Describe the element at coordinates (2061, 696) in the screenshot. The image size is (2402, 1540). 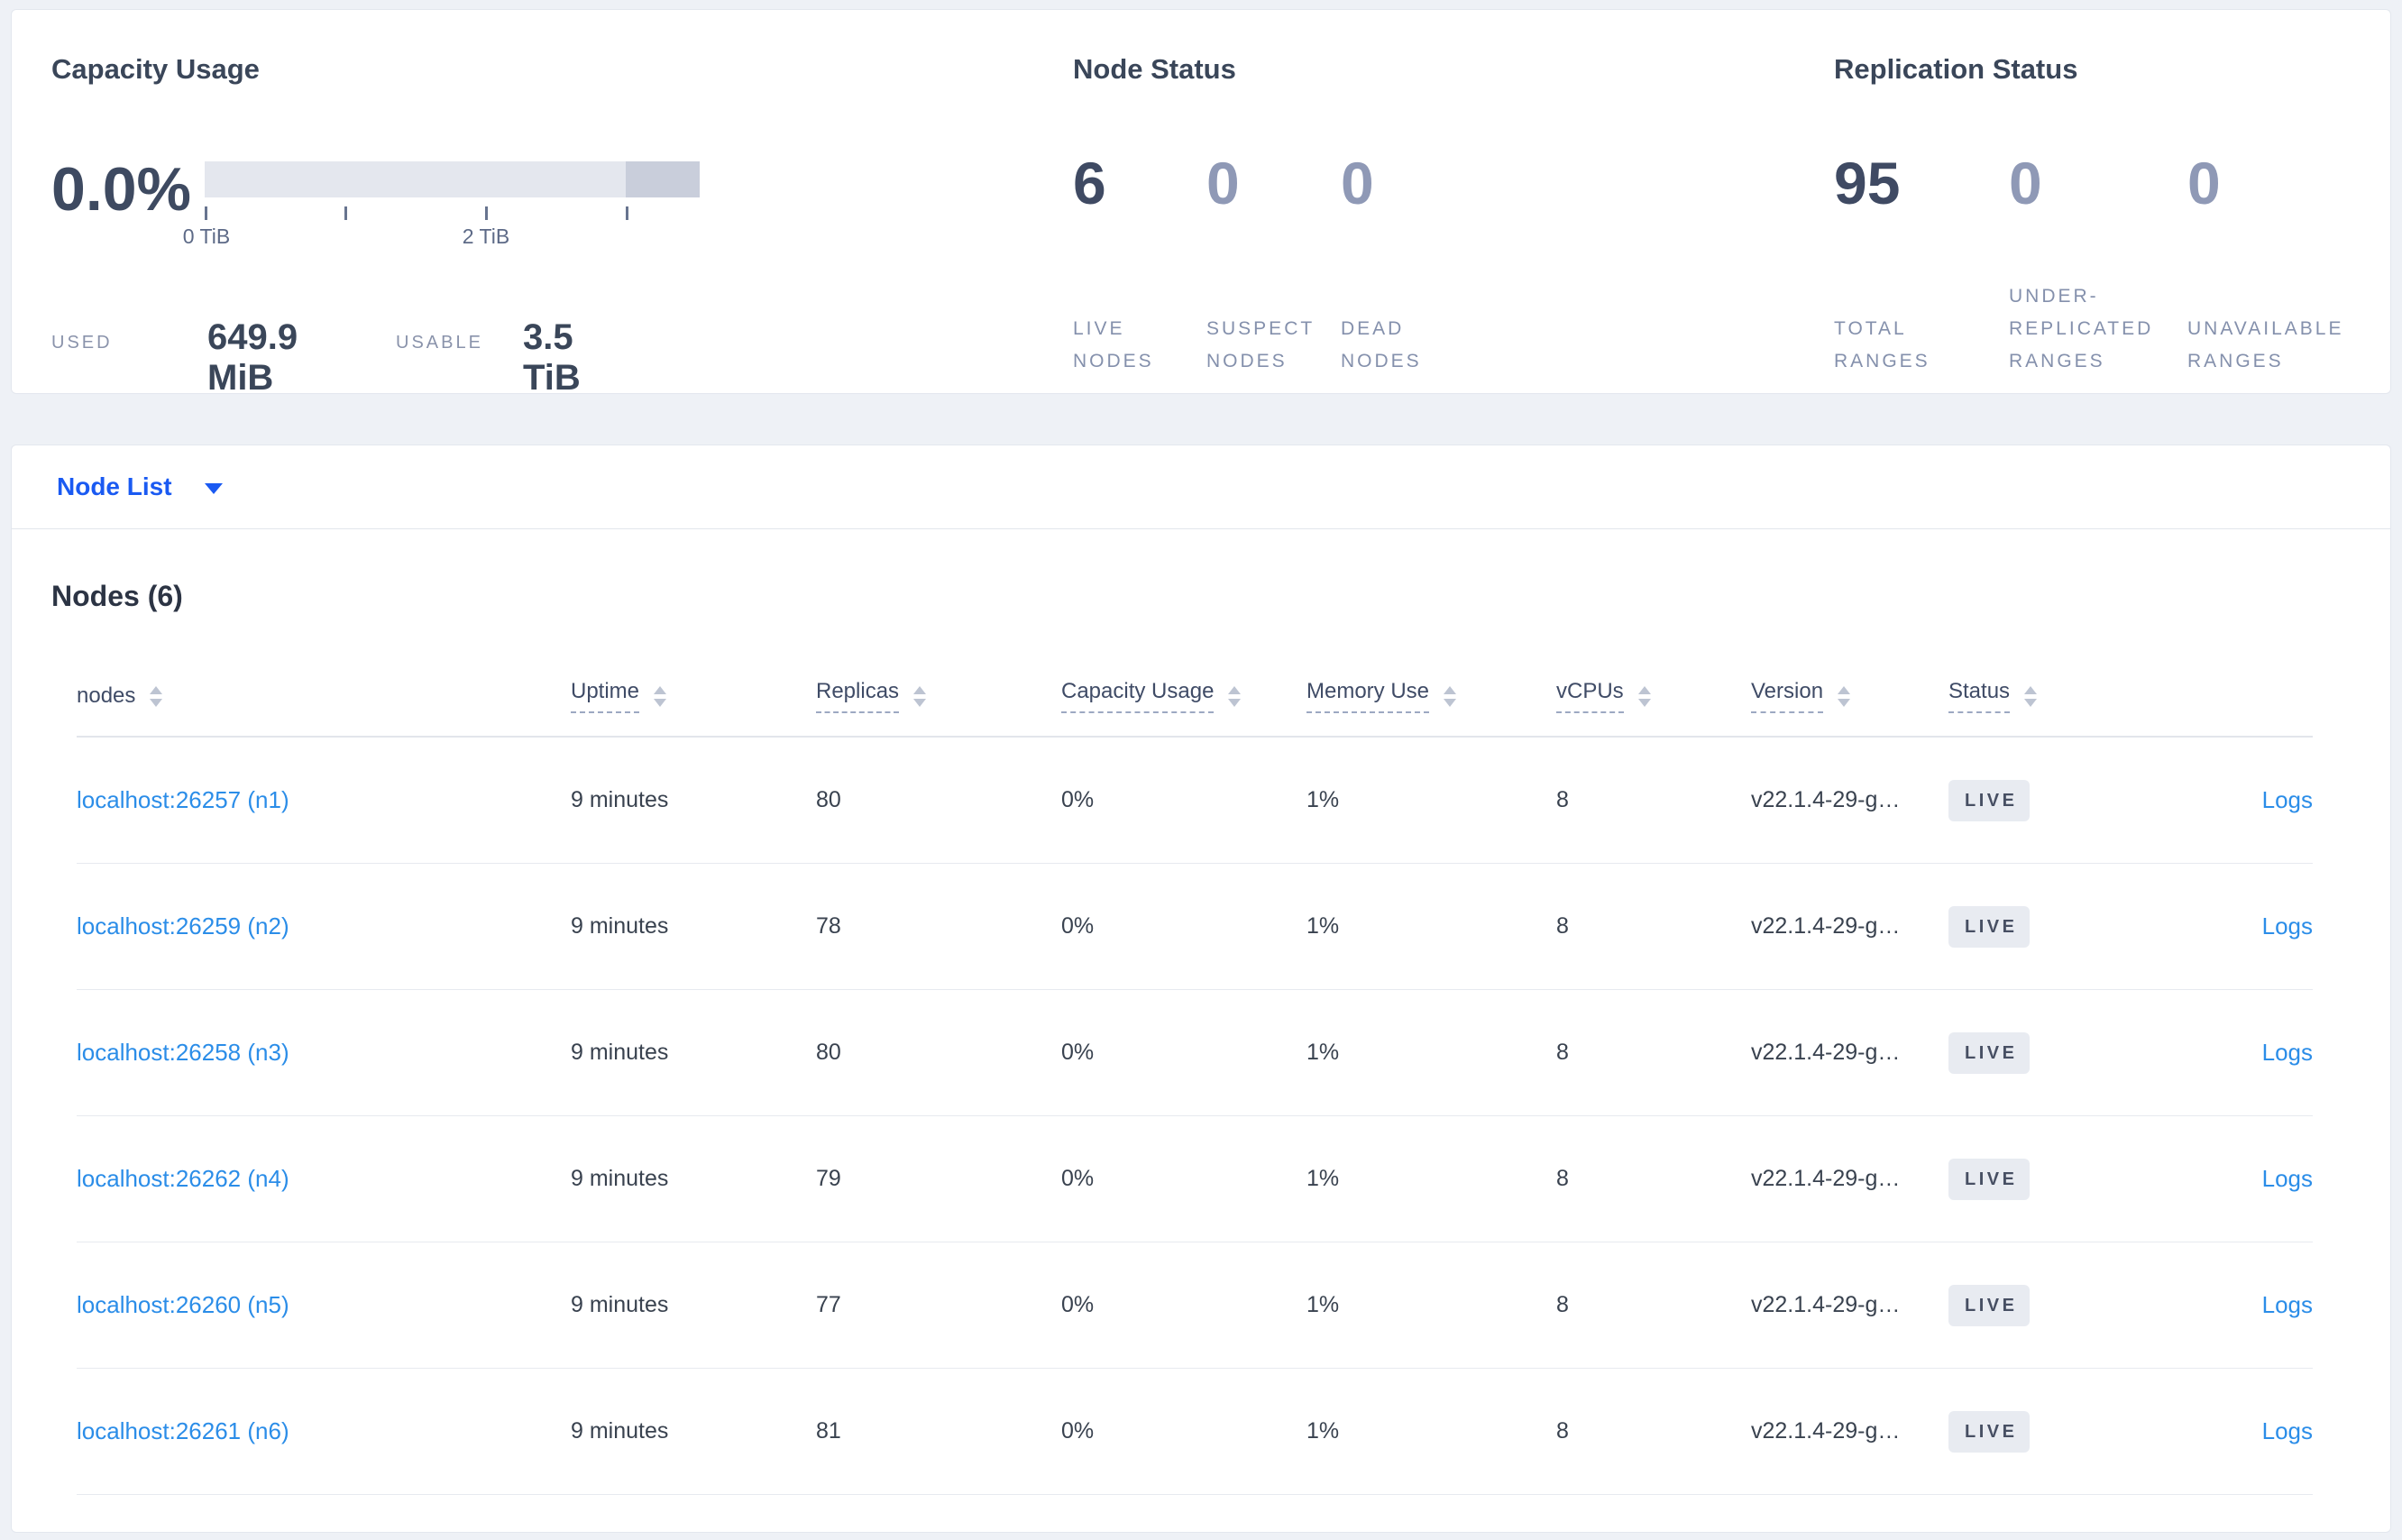
I see `column-header-status: Status` at that location.